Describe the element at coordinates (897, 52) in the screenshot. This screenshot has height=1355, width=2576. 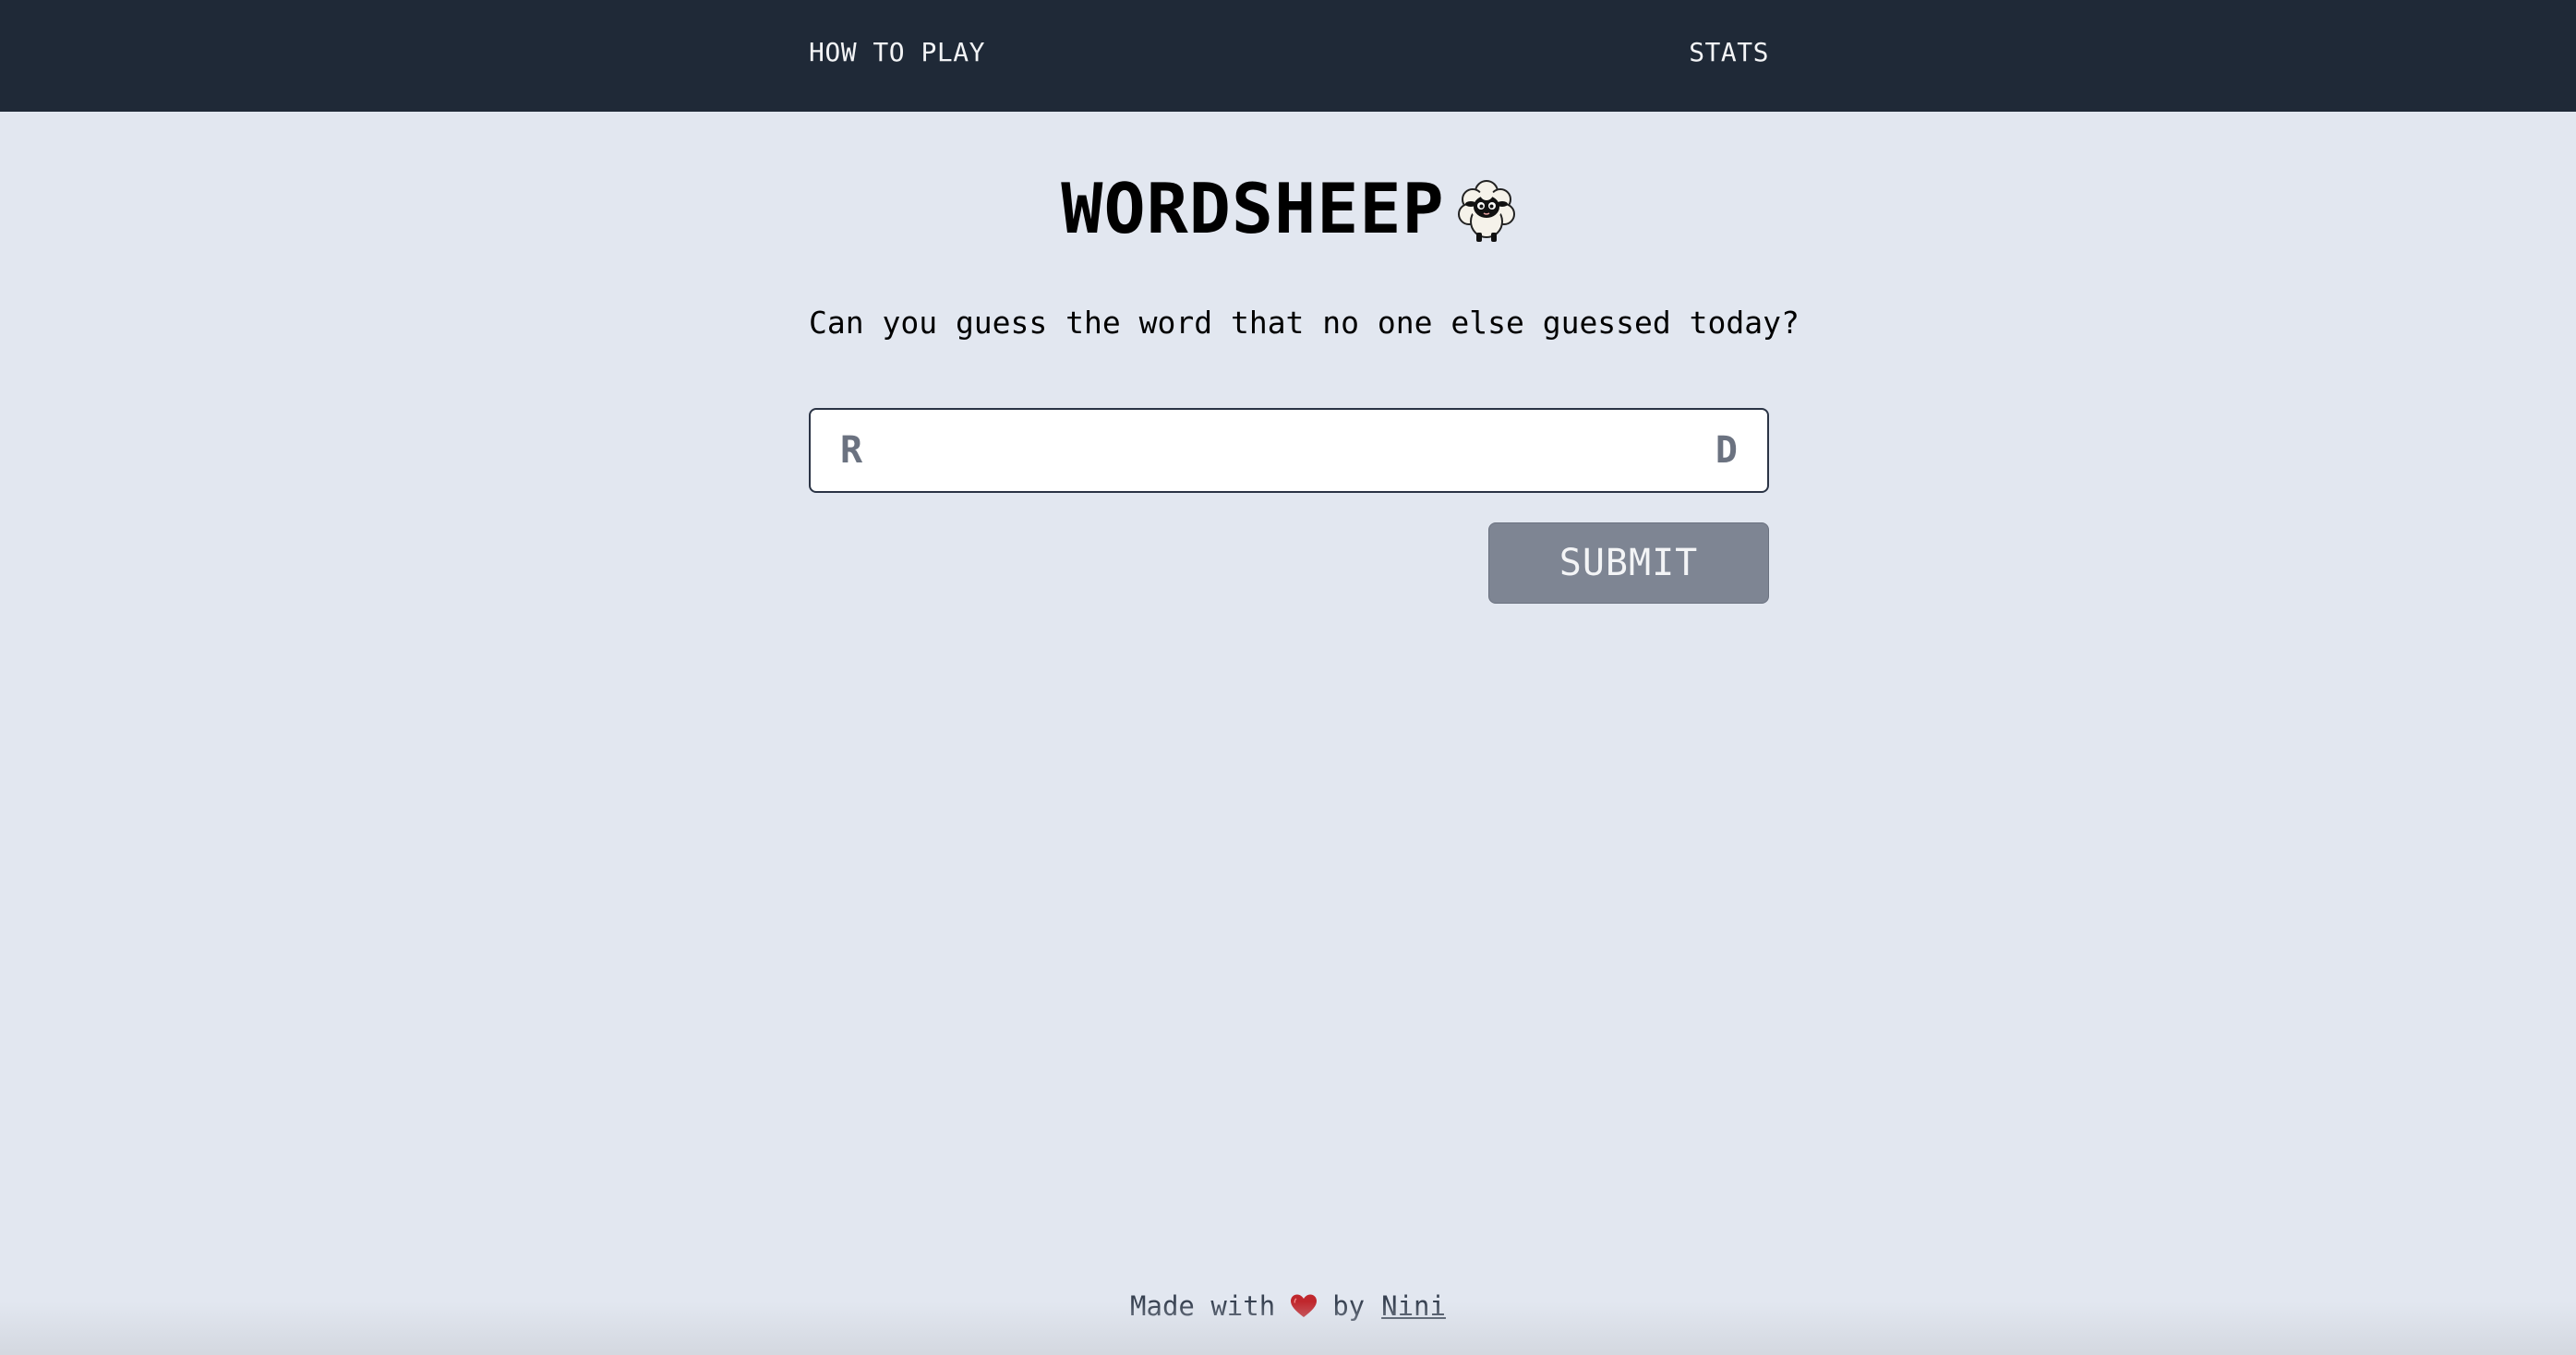
I see `how-to-play-link: HOW TO PLAY` at that location.